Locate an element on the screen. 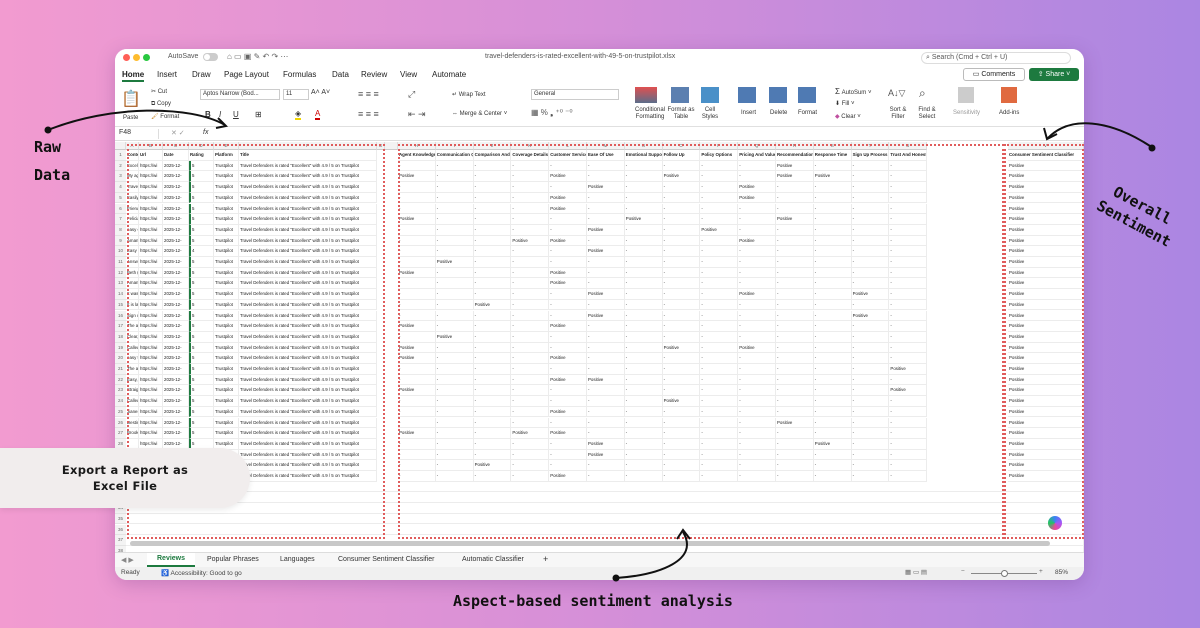 This screenshot has width=1200, height=628. aspect-header-cell: Emotional Support is located at coordinates (643, 155).